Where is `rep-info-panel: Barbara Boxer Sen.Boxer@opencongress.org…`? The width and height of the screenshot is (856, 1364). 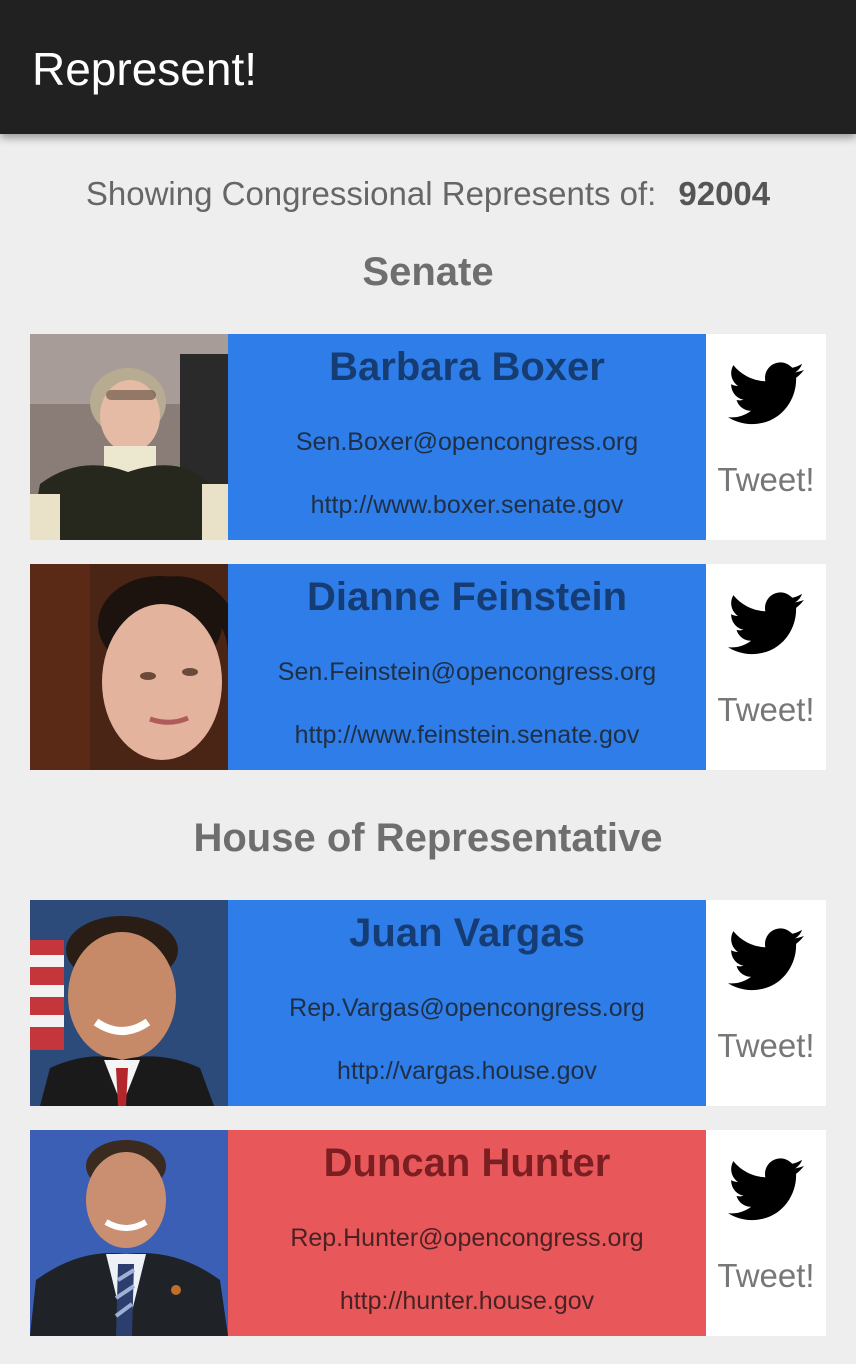
rep-info-panel: Barbara Boxer Sen.Boxer@opencongress.org… is located at coordinates (467, 437).